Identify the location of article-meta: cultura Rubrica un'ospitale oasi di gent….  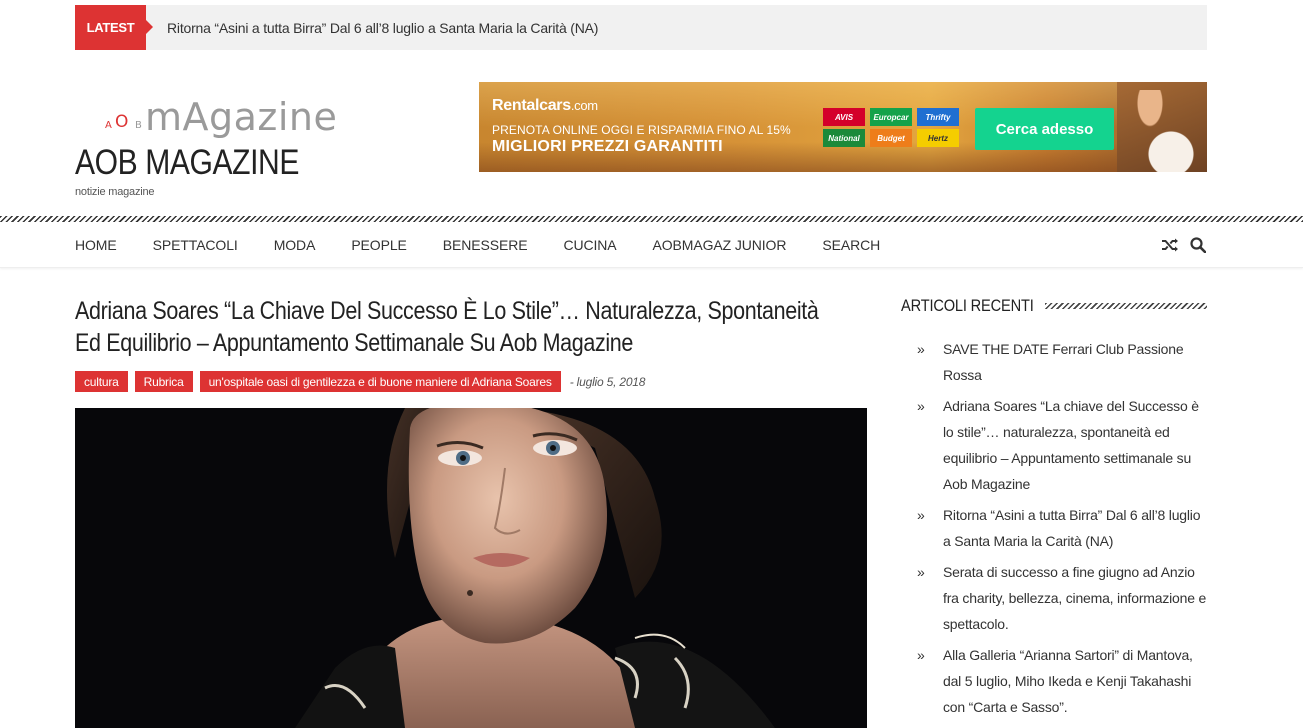
(360, 381).